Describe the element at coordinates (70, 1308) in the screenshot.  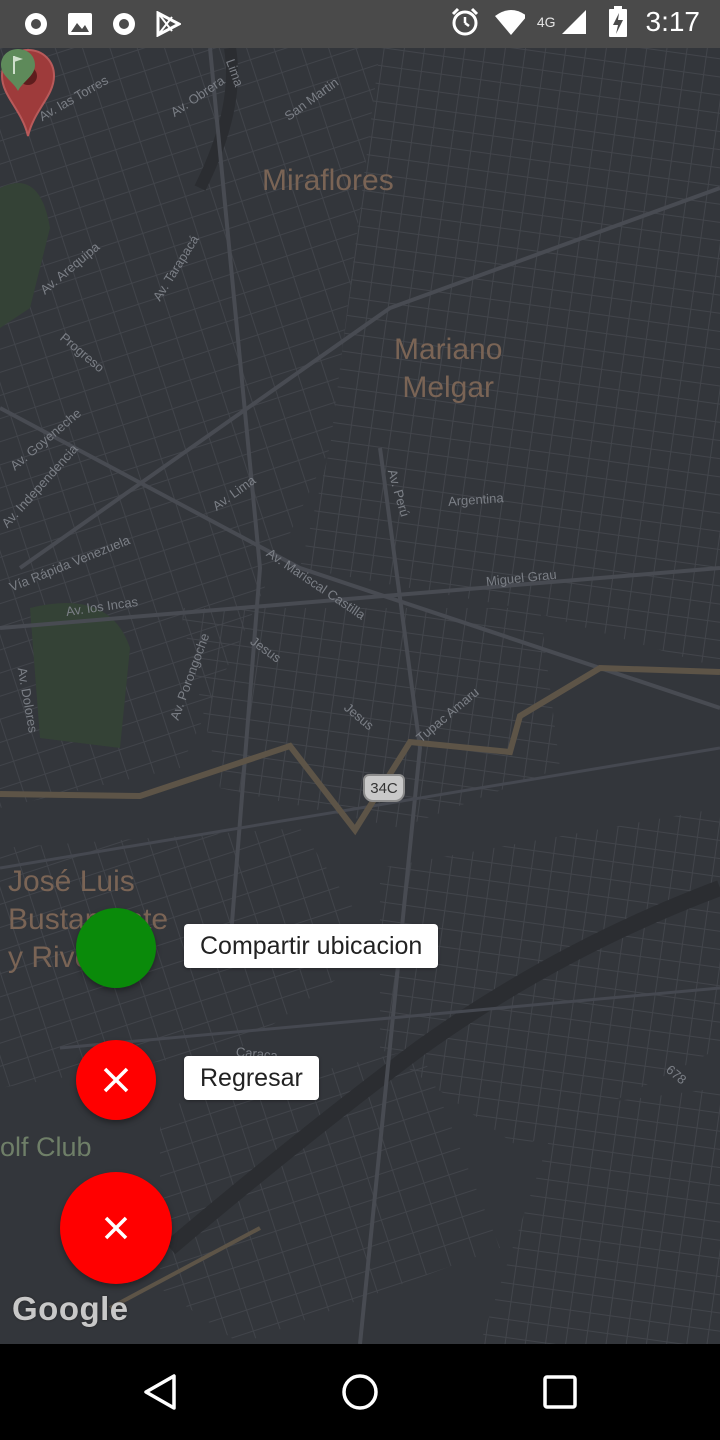
I see `google-logo: Google` at that location.